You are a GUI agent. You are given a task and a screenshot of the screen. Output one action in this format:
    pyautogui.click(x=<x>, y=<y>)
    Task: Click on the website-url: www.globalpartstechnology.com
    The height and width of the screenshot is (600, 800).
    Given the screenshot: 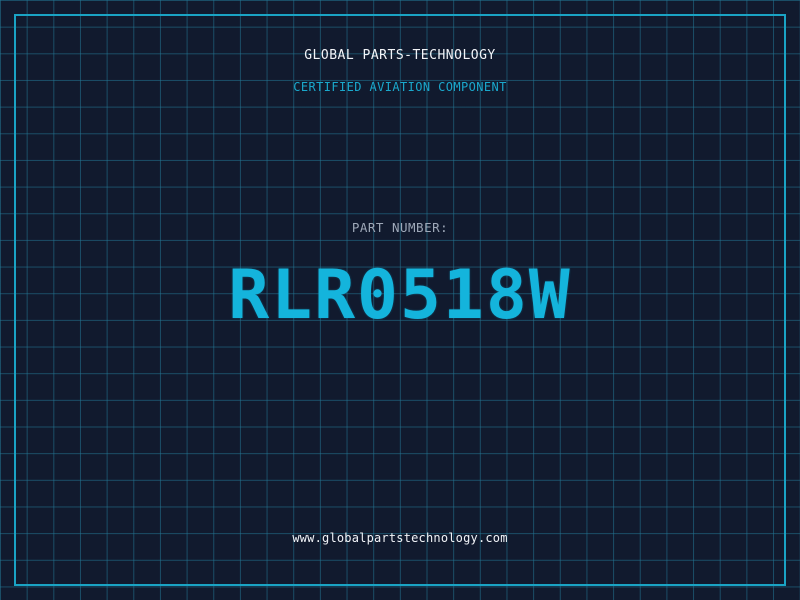 What is the action you would take?
    pyautogui.click(x=400, y=538)
    